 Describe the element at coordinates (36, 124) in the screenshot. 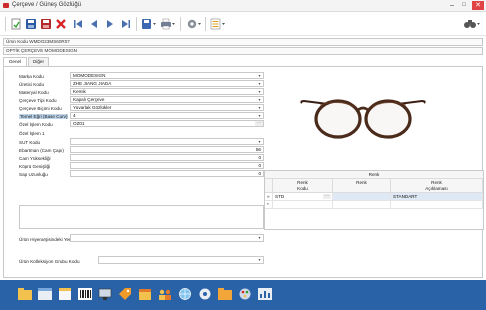

I see `special-process-code-label: Özel İşlem Kodu` at that location.